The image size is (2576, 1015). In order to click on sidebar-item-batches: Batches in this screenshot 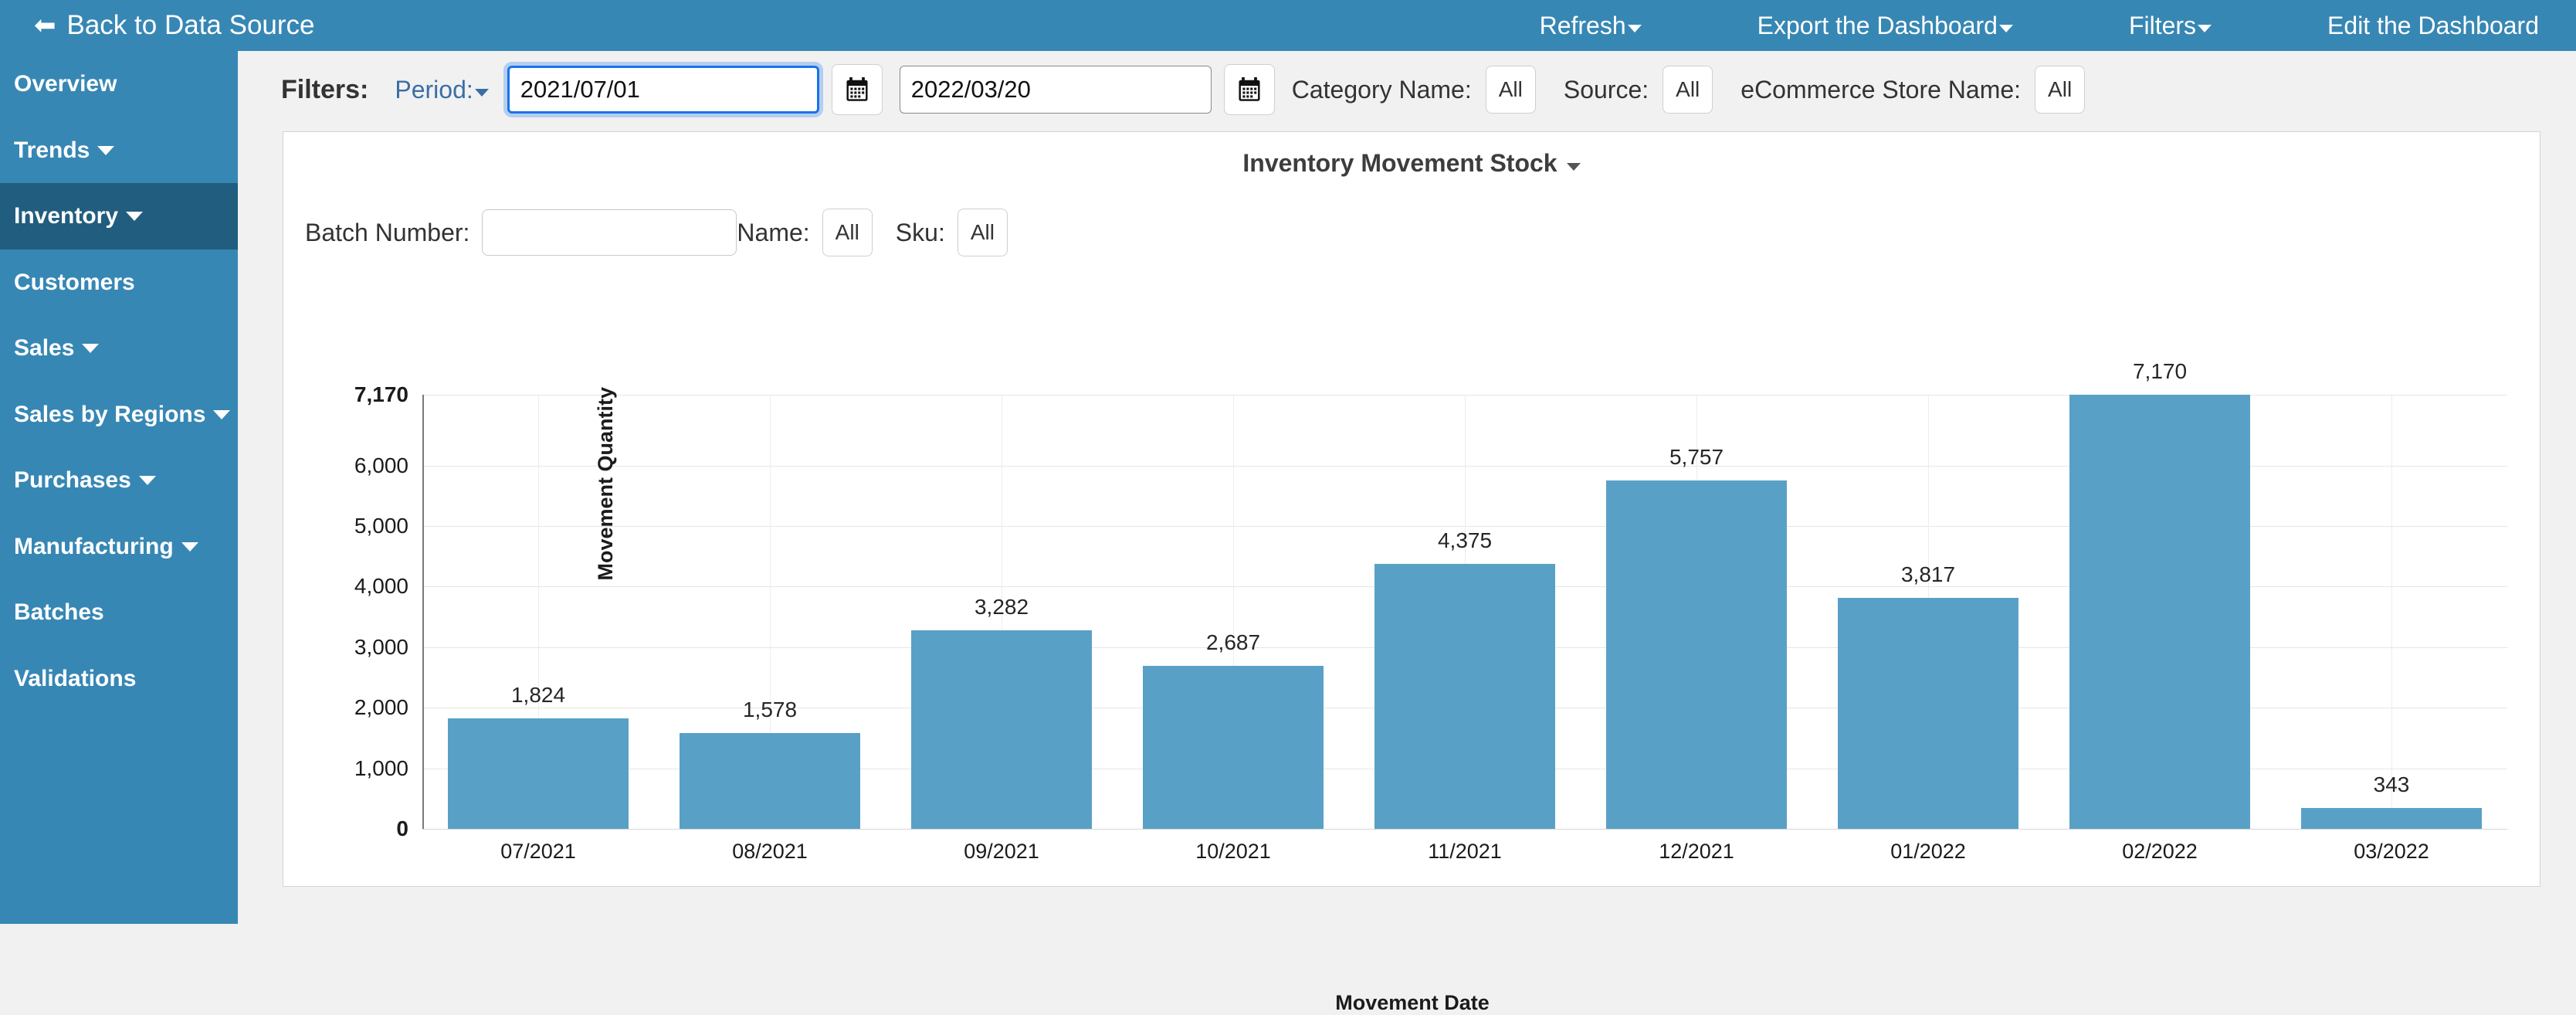, I will do `click(119, 612)`.